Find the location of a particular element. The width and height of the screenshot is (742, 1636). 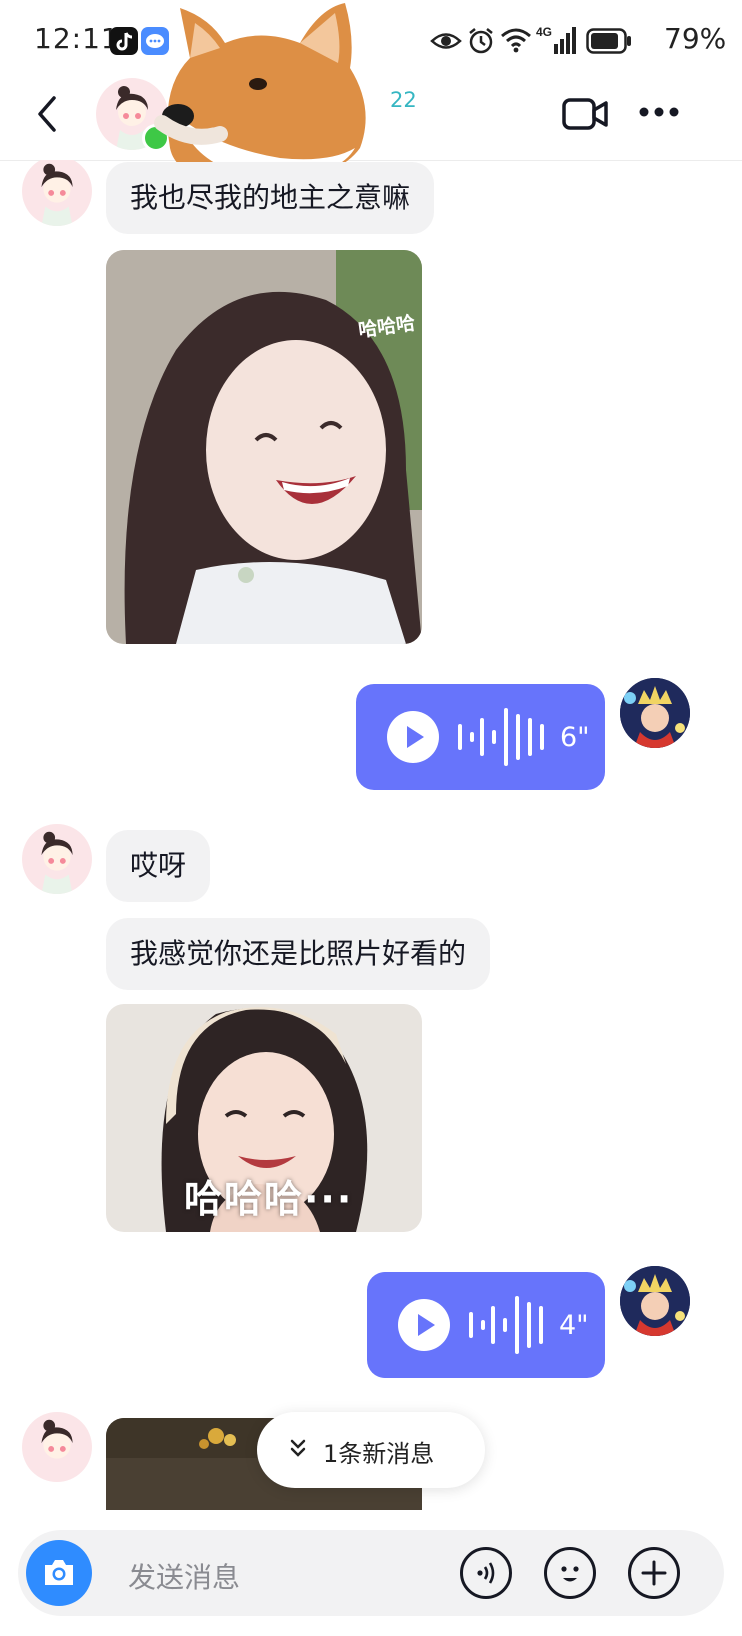

image-caption: 哈哈哈··· is located at coordinates (269, 1199).